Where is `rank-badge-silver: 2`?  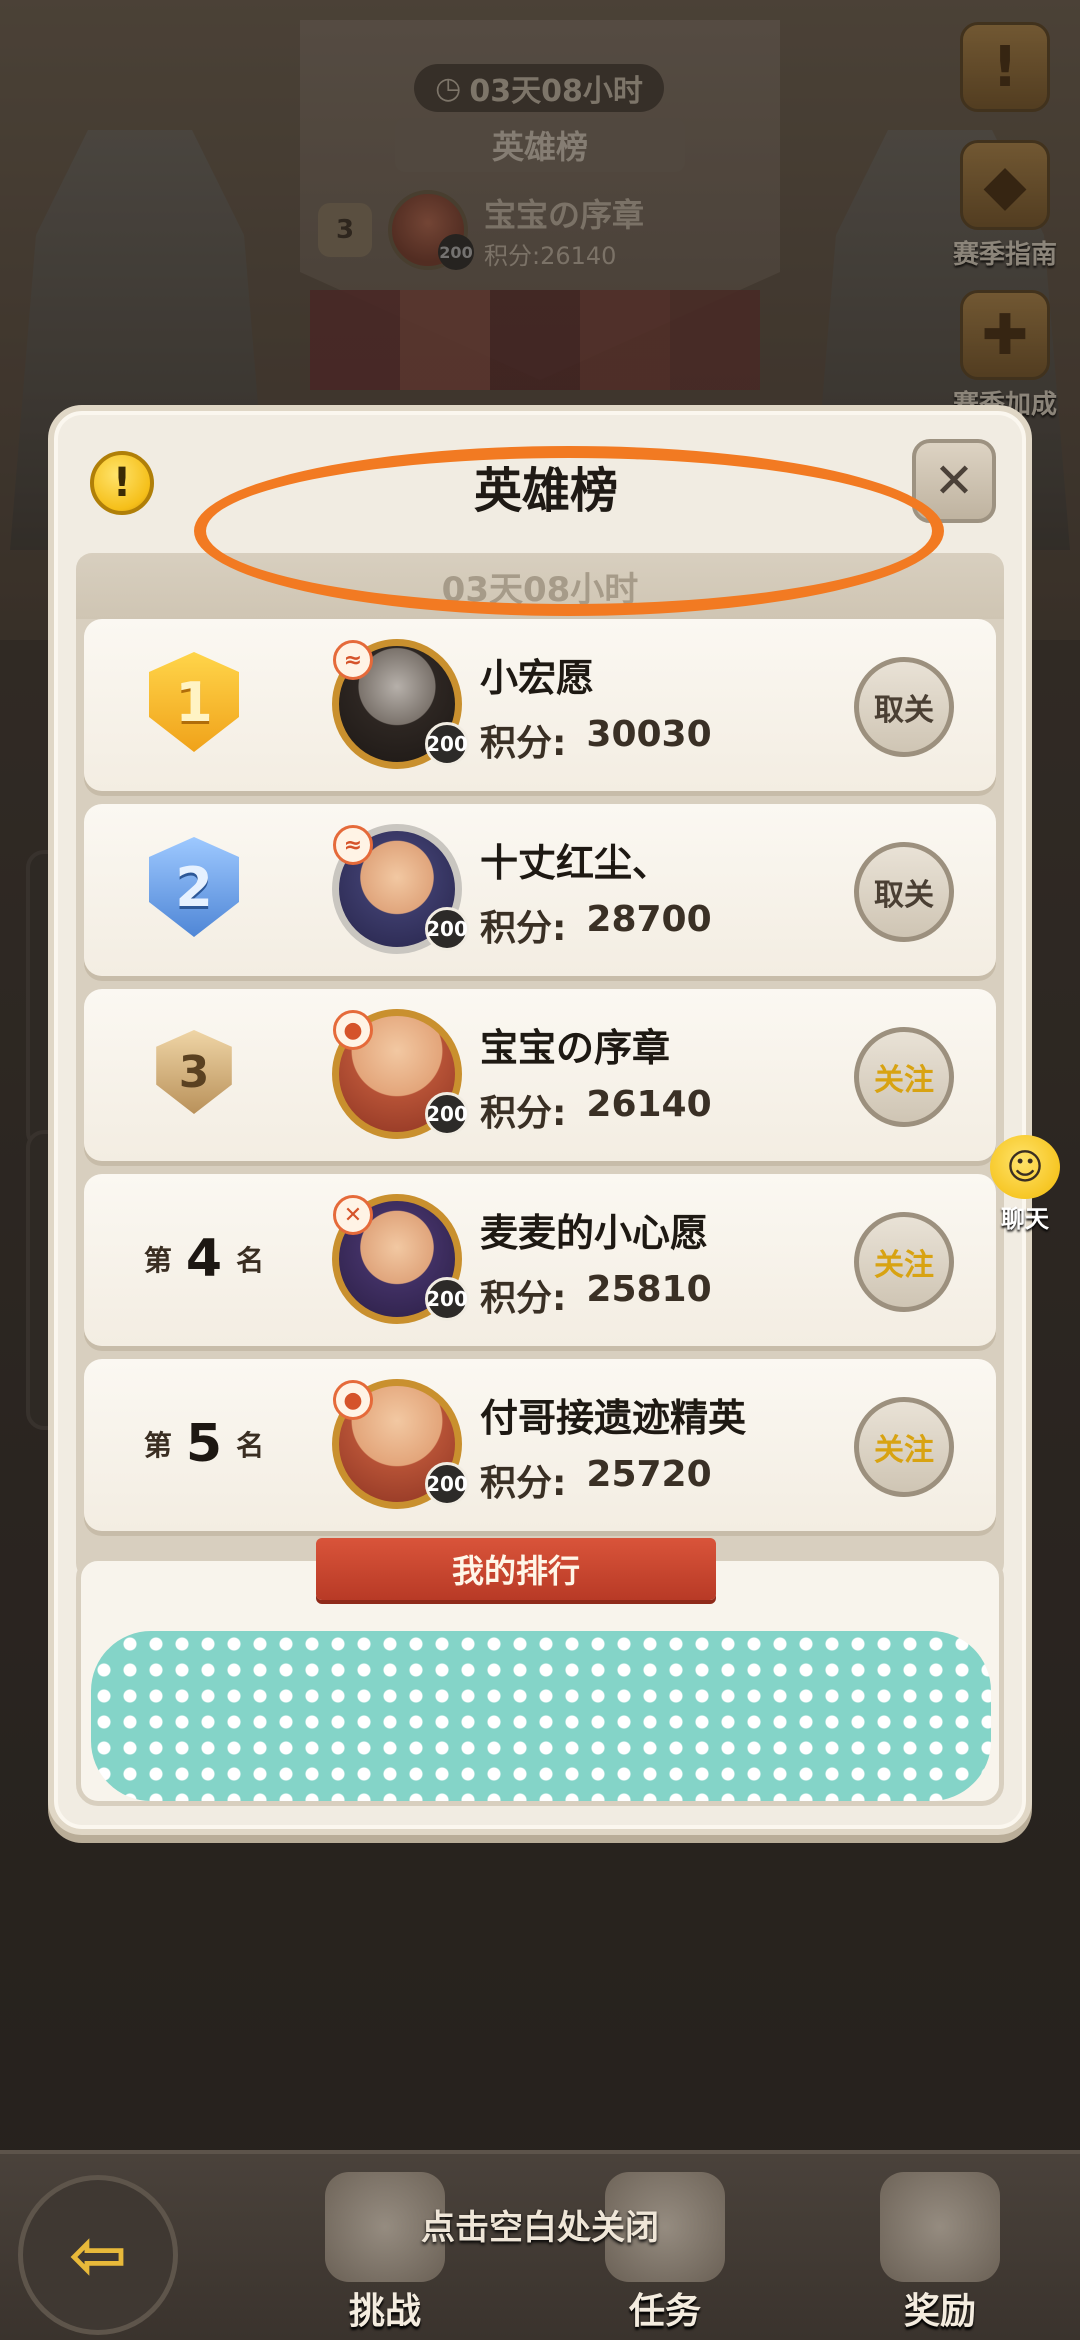 rank-badge-silver: 2 is located at coordinates (194, 887).